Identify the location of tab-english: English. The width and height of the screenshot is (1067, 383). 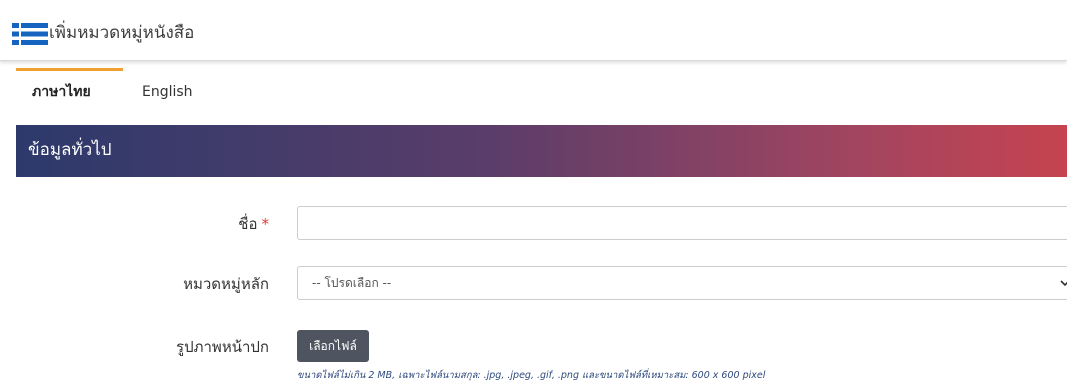
(166, 90).